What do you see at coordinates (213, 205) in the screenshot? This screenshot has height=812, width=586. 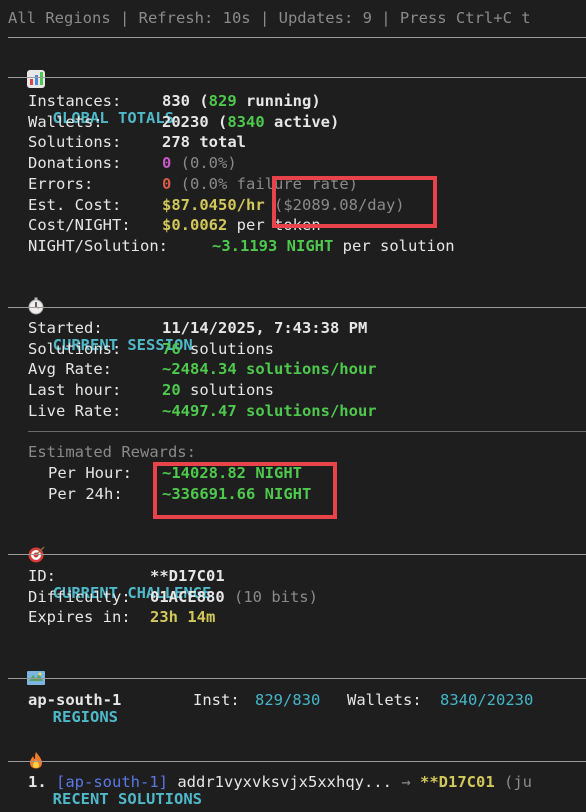 I see `cost-value: $87.0450/hr` at bounding box center [213, 205].